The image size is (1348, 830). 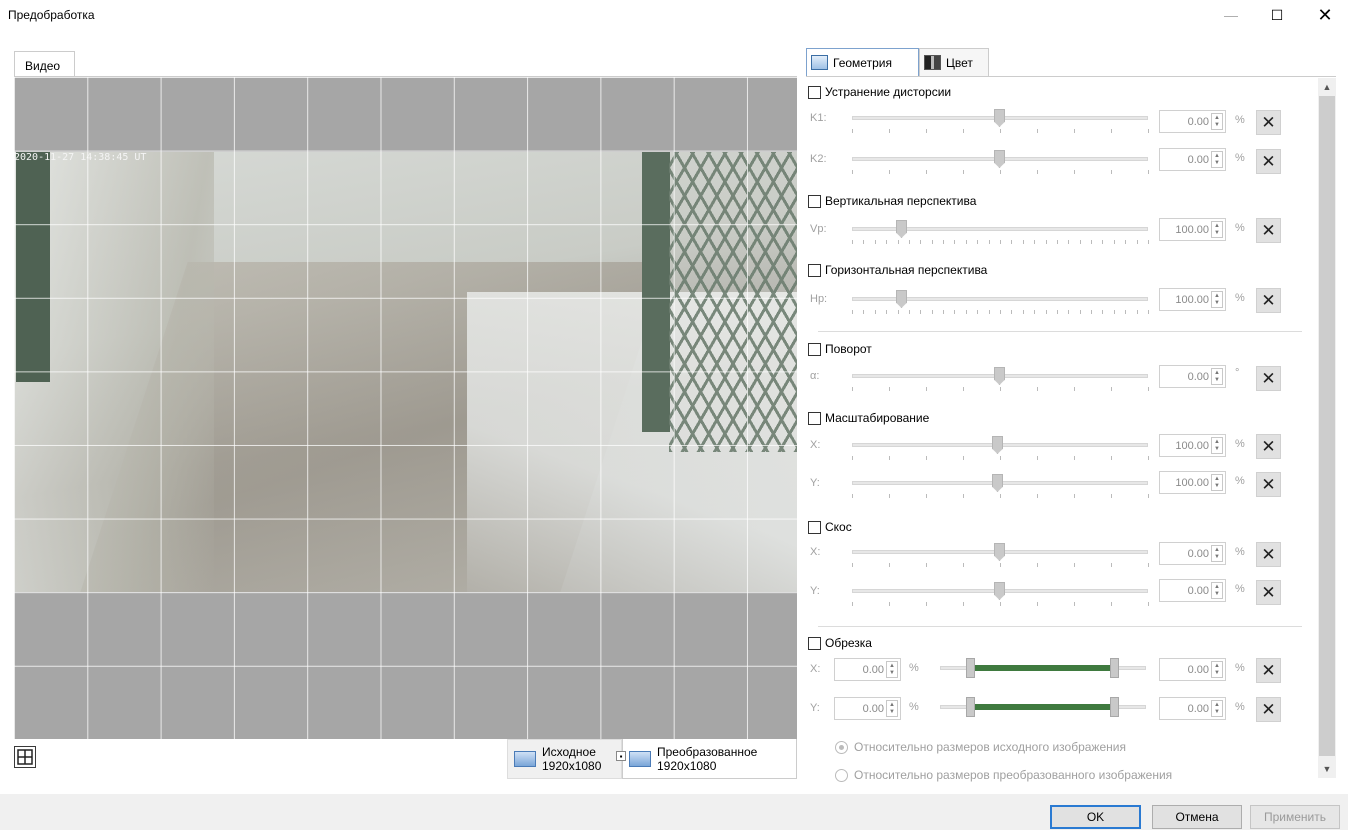 I want to click on scale-x-slider, so click(x=1000, y=447).